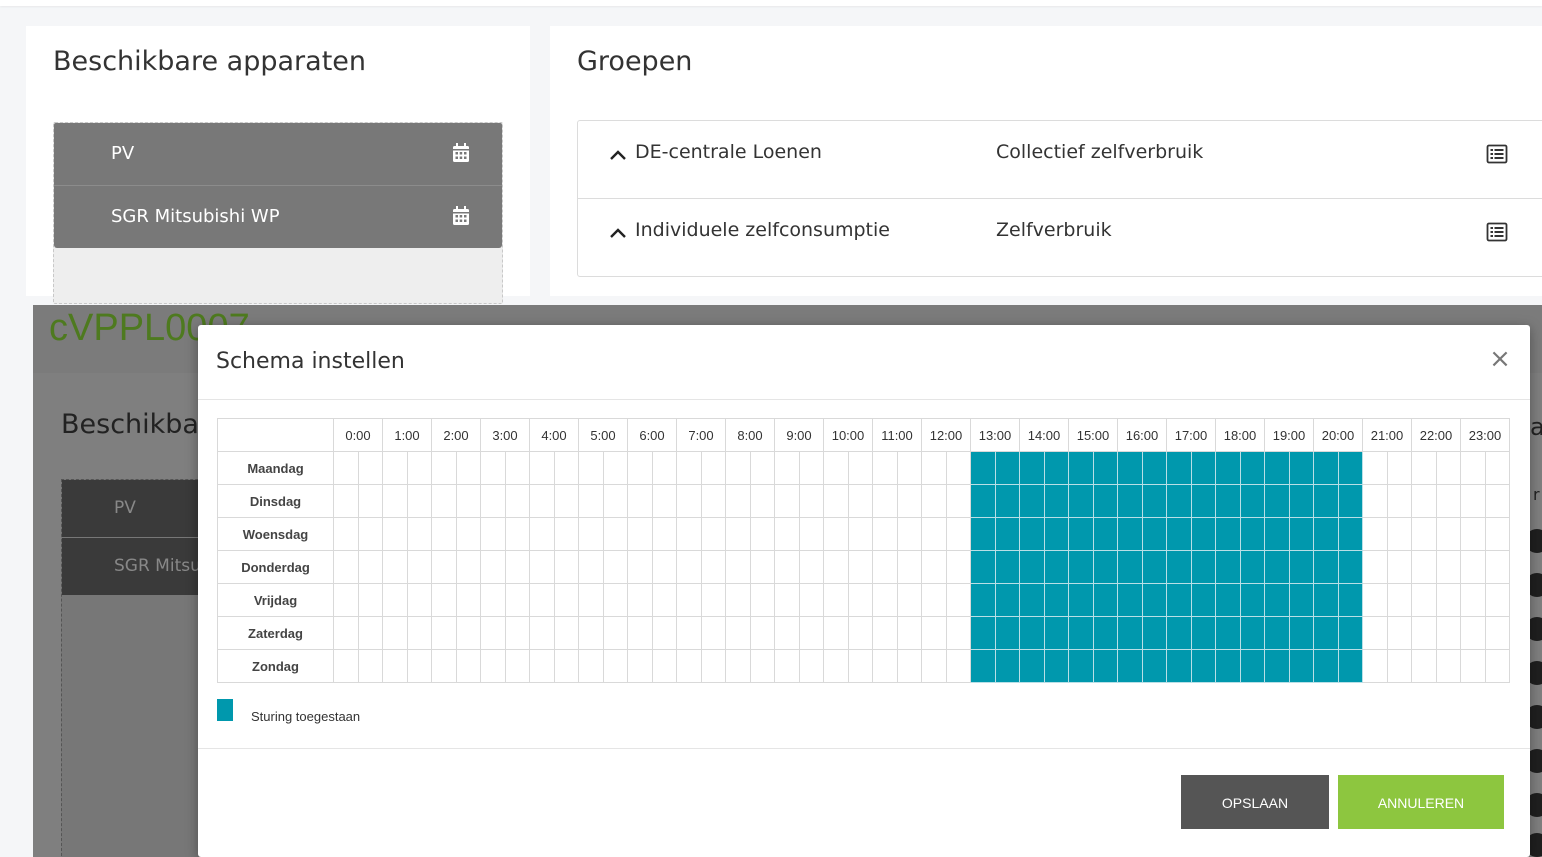 Image resolution: width=1542 pixels, height=857 pixels. What do you see at coordinates (278, 154) in the screenshot?
I see `device-item-pv: PV` at bounding box center [278, 154].